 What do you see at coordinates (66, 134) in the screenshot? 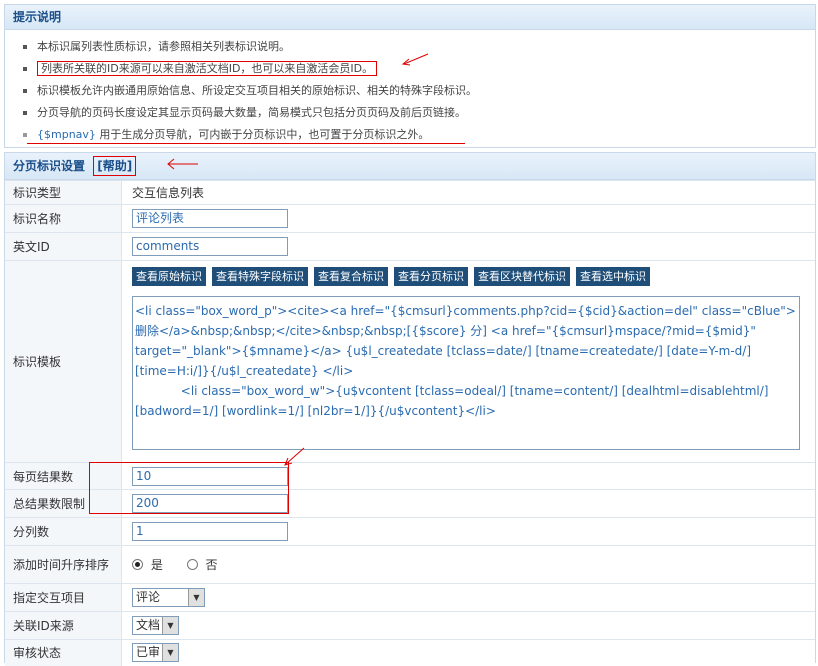
I see `mpnav-code: {$mpnav}` at bounding box center [66, 134].